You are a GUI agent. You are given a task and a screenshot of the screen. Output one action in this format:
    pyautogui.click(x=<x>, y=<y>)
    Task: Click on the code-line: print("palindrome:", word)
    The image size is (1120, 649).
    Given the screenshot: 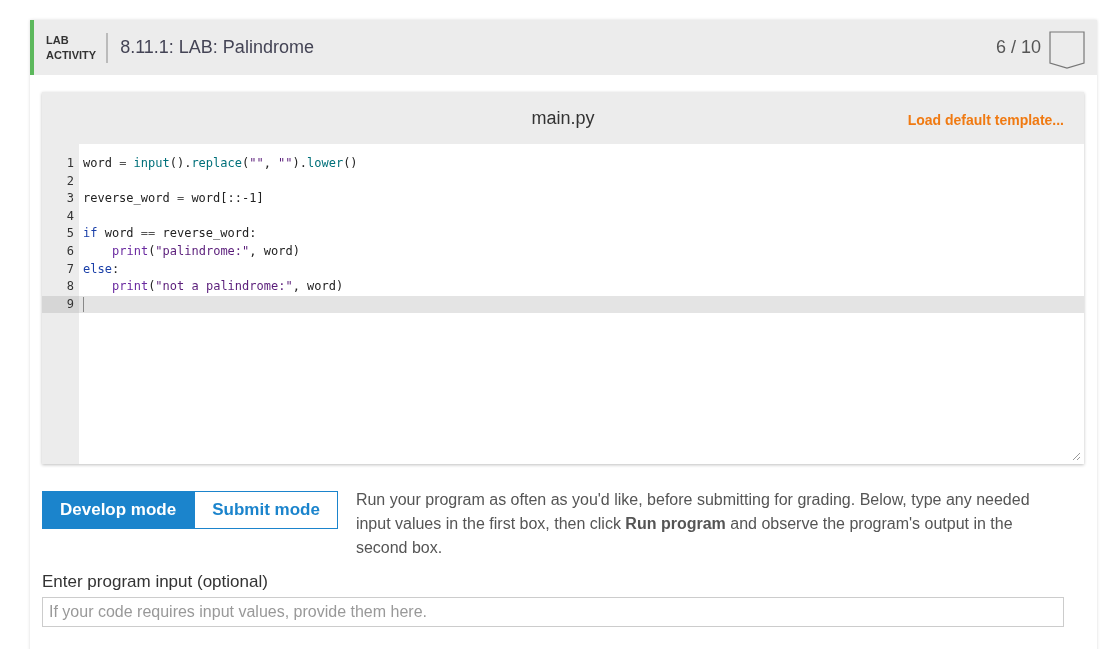 What is the action you would take?
    pyautogui.click(x=205, y=251)
    